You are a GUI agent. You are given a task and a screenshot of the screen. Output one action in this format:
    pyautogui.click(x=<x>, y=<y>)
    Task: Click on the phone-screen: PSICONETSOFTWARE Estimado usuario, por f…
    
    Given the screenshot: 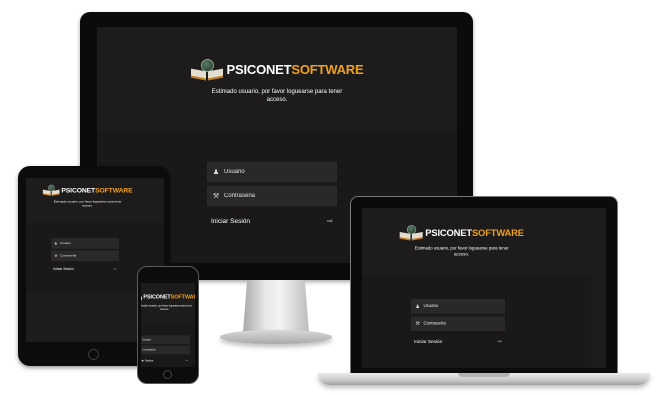 What is the action you would take?
    pyautogui.click(x=168, y=325)
    